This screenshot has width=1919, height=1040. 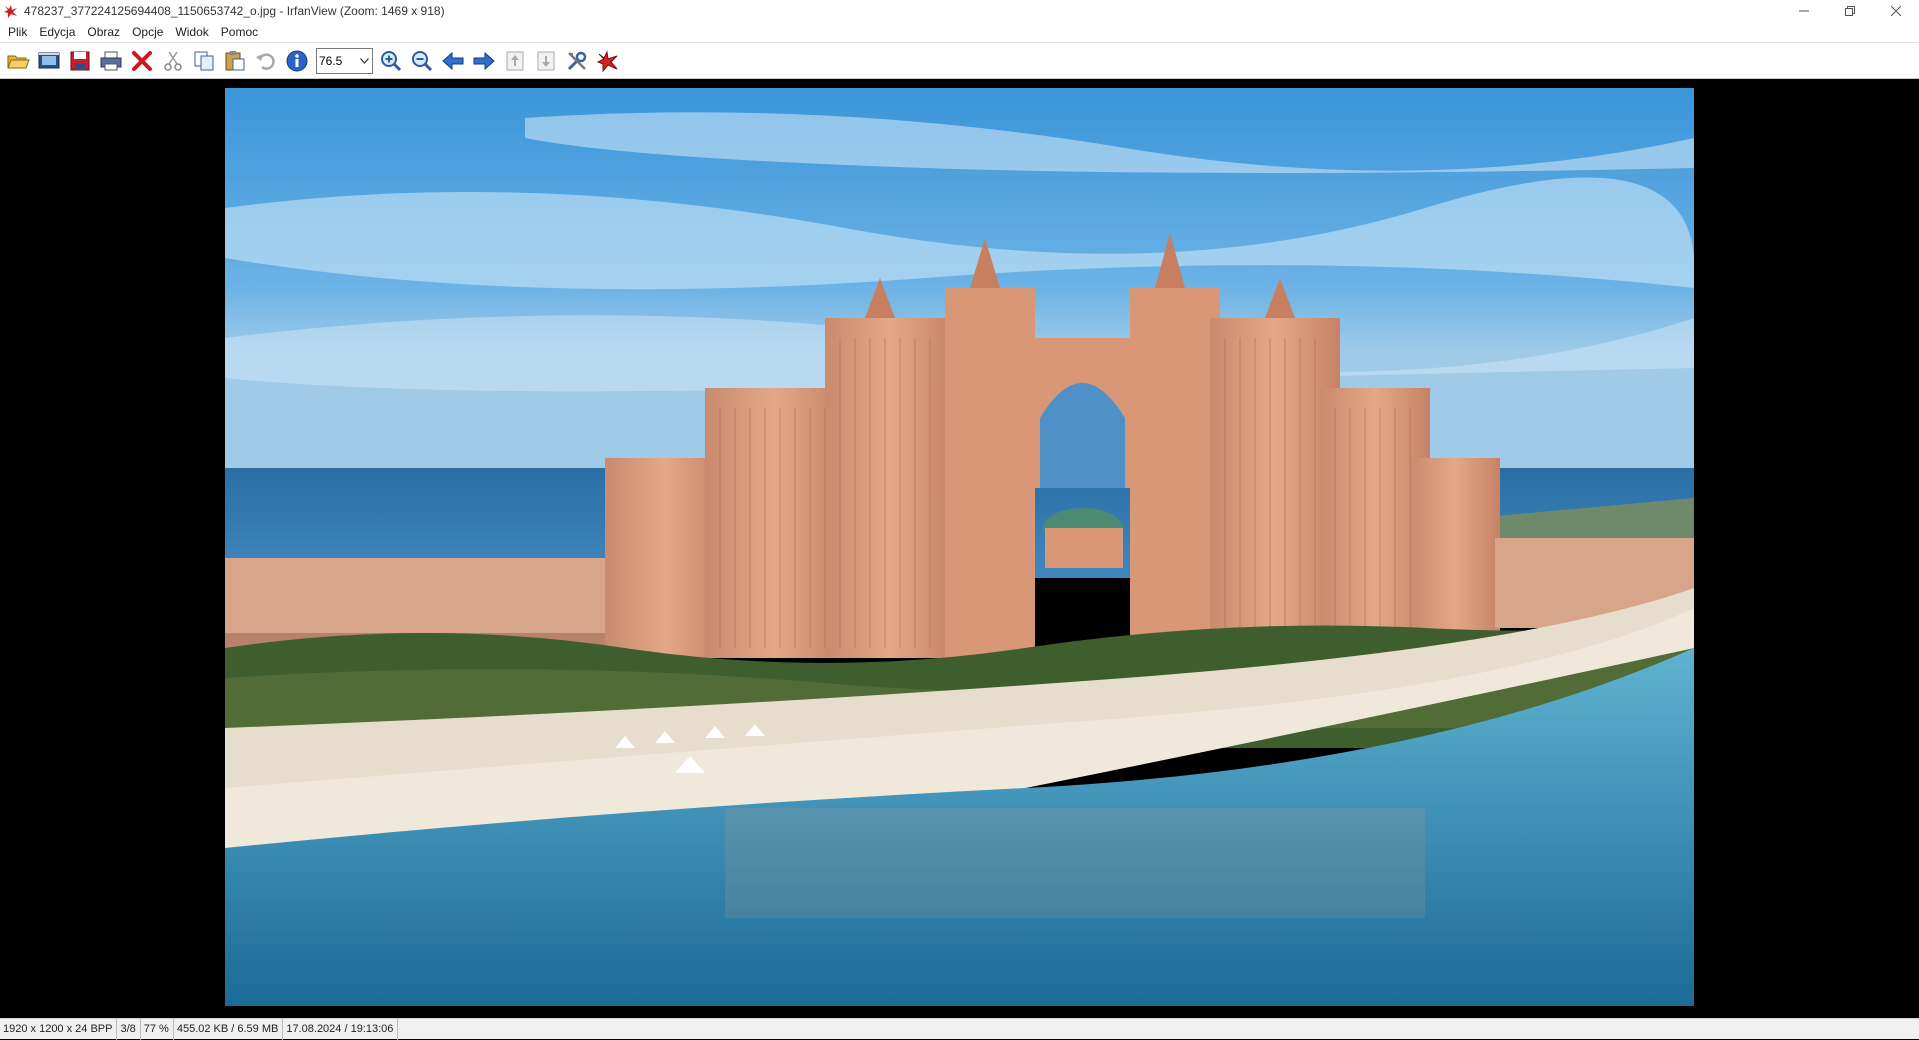 I want to click on cut-icon, so click(x=172, y=61).